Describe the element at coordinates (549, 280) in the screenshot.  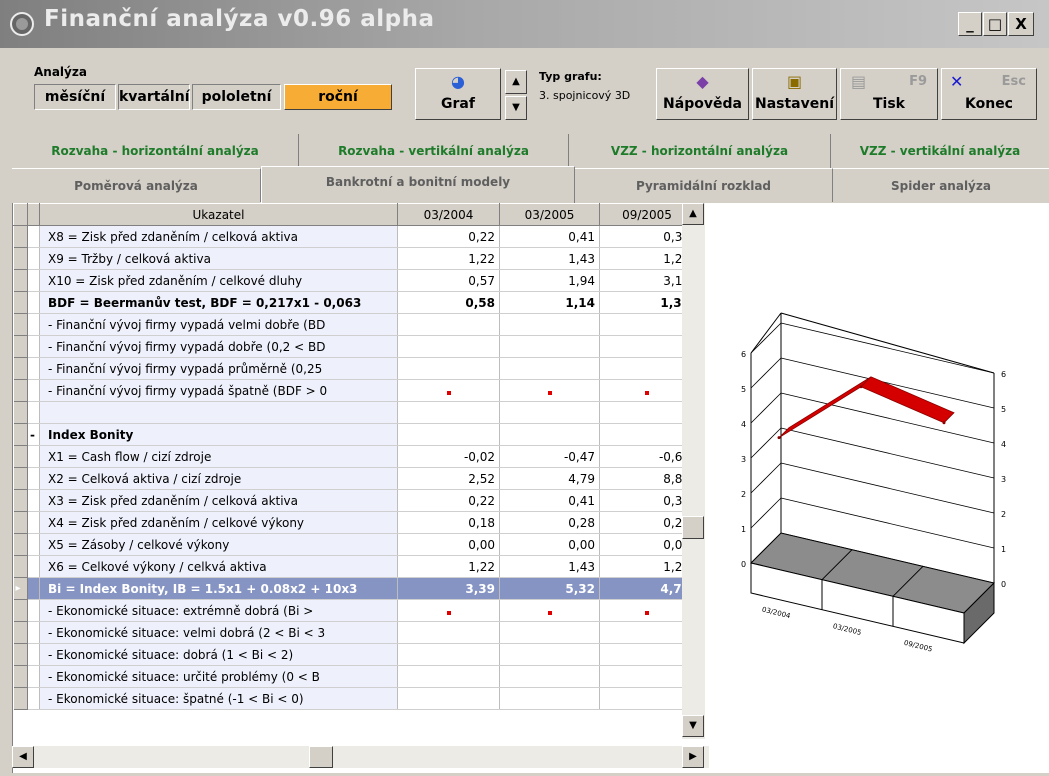
I see `value-cell: 1,94` at that location.